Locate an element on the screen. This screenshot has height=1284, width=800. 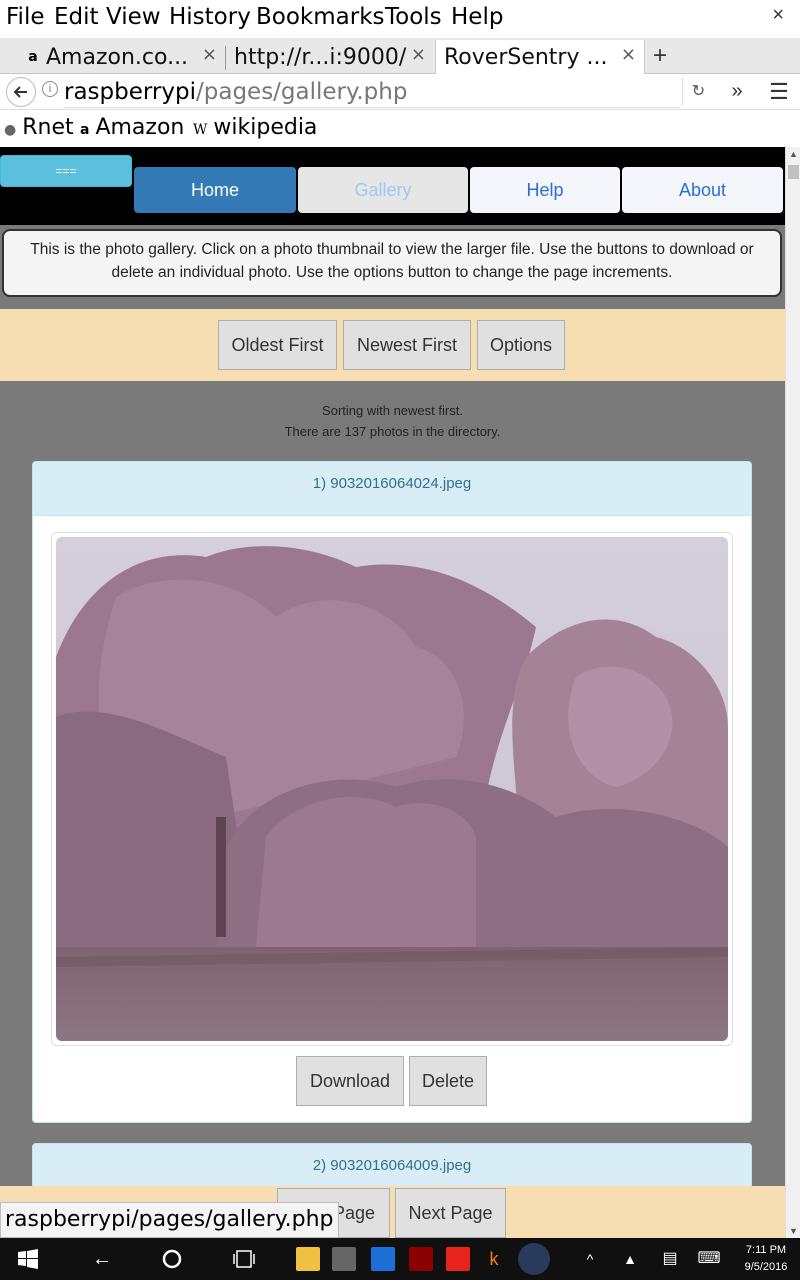
site-navbar: === Home Gallery Help About is located at coordinates (392, 186).